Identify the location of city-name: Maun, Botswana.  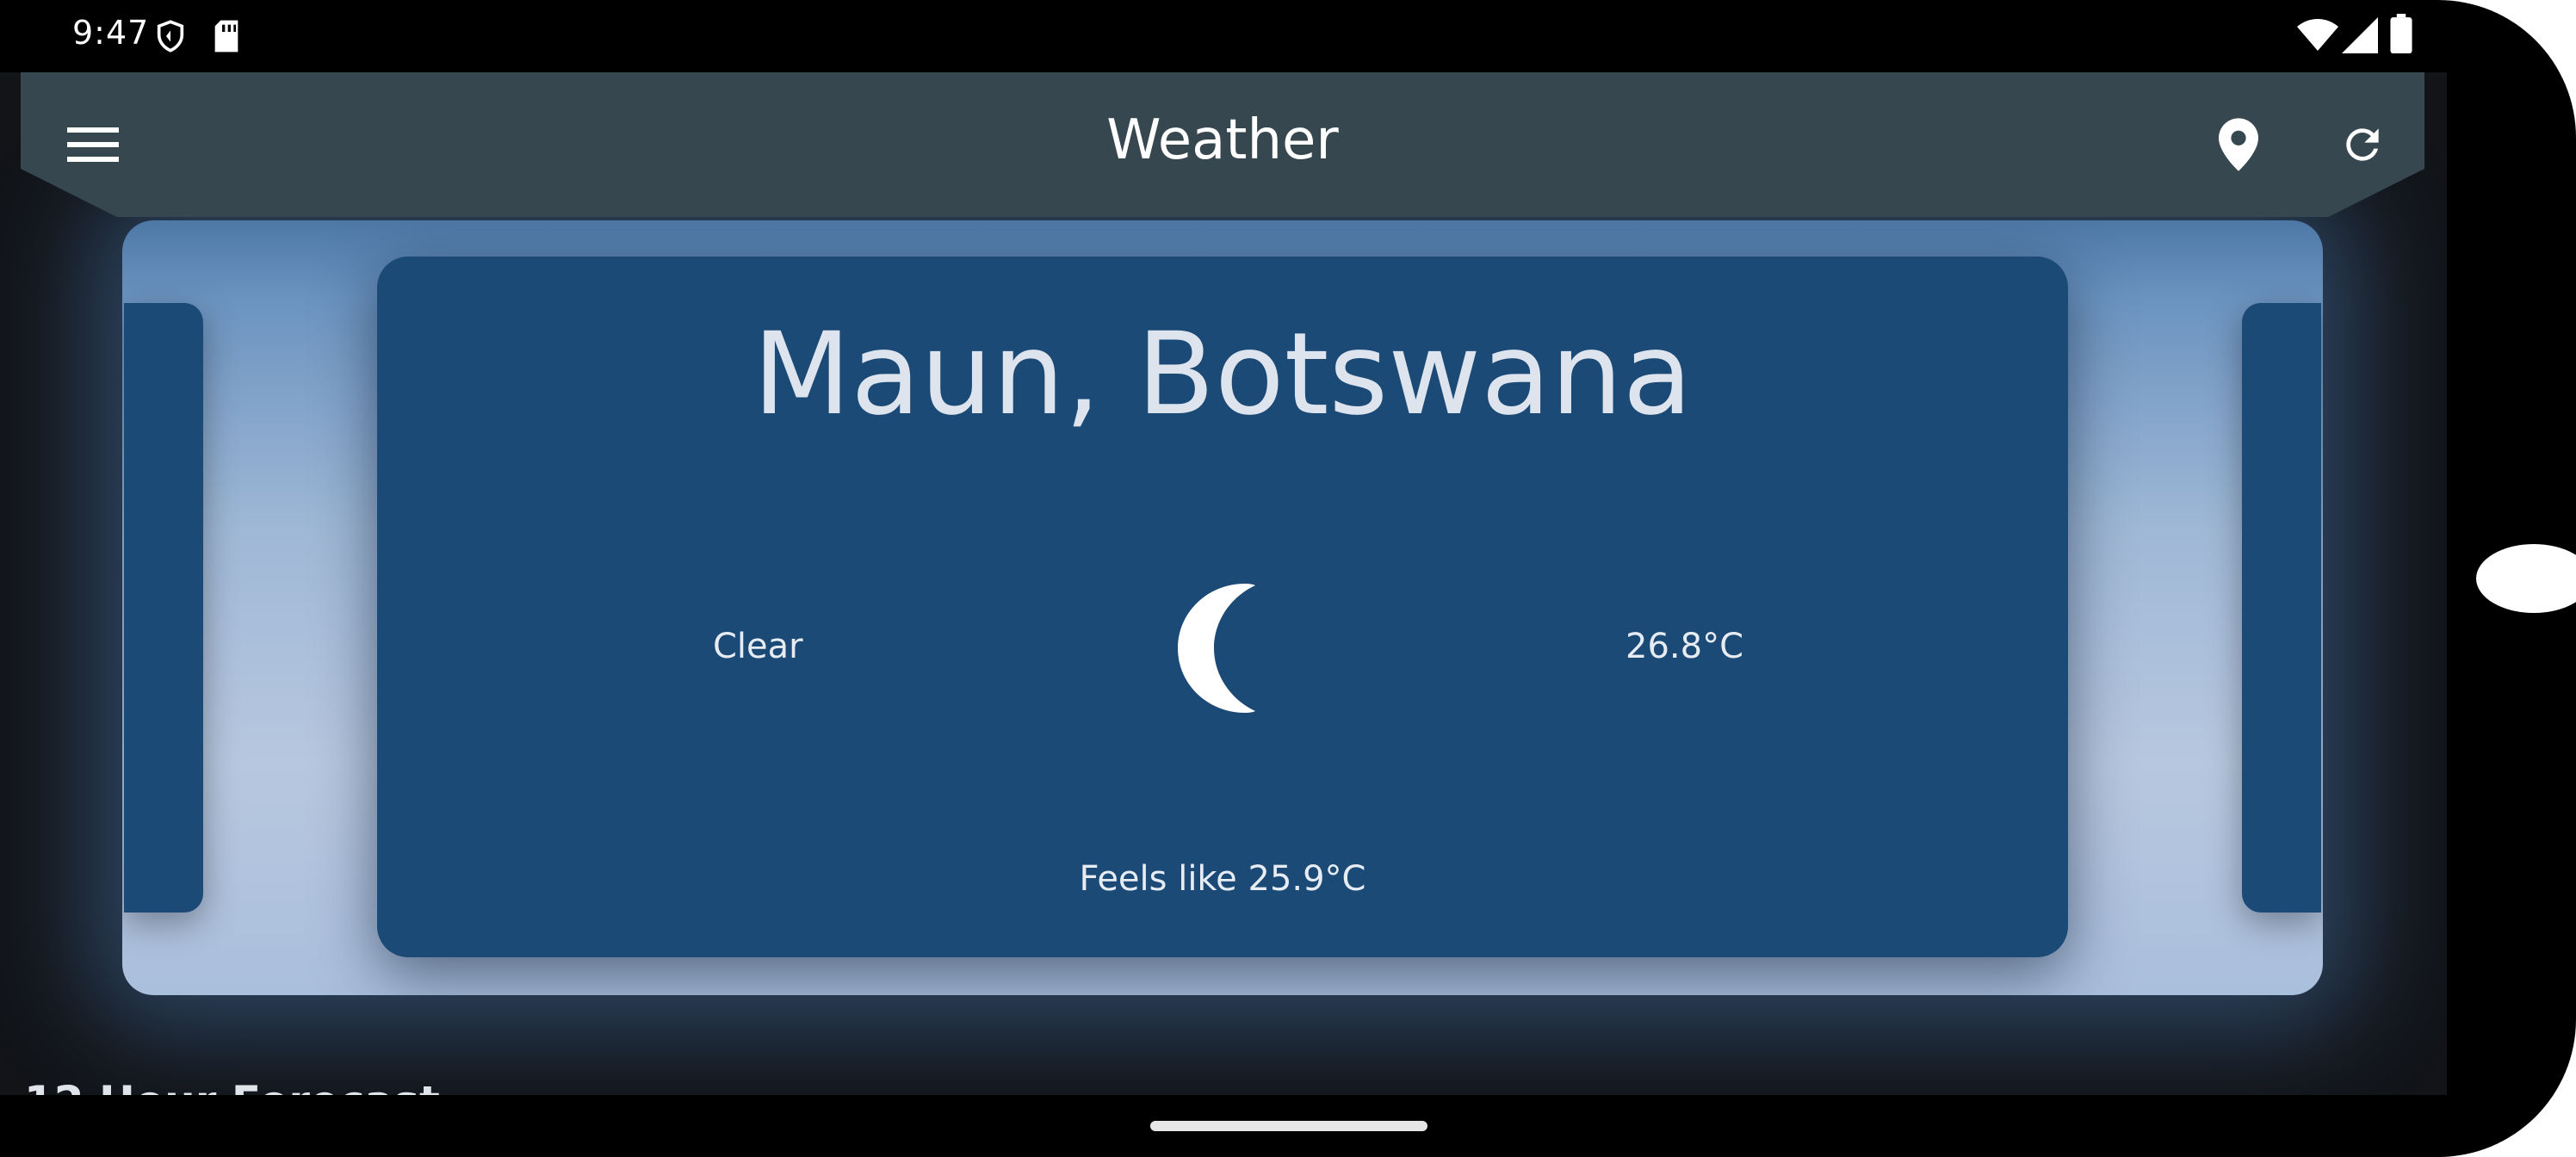
(1223, 375).